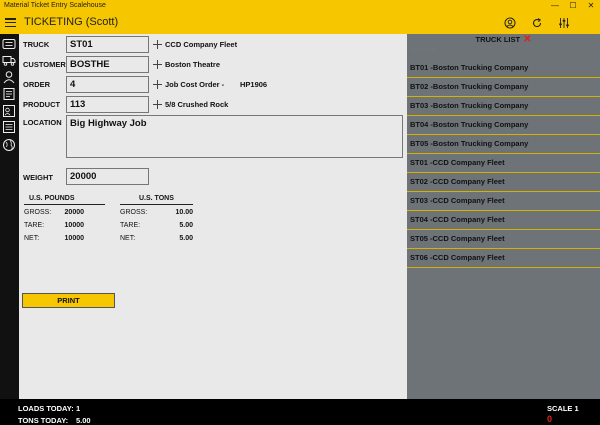 This screenshot has width=600, height=425. What do you see at coordinates (300, 23) in the screenshot?
I see `app-bar: TICKETING (Scott)` at bounding box center [300, 23].